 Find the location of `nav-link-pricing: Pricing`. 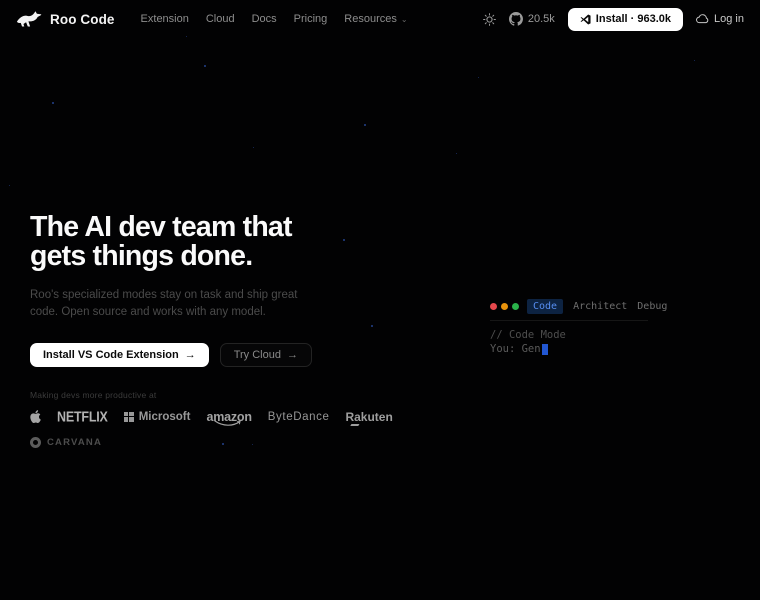

nav-link-pricing: Pricing is located at coordinates (311, 19).